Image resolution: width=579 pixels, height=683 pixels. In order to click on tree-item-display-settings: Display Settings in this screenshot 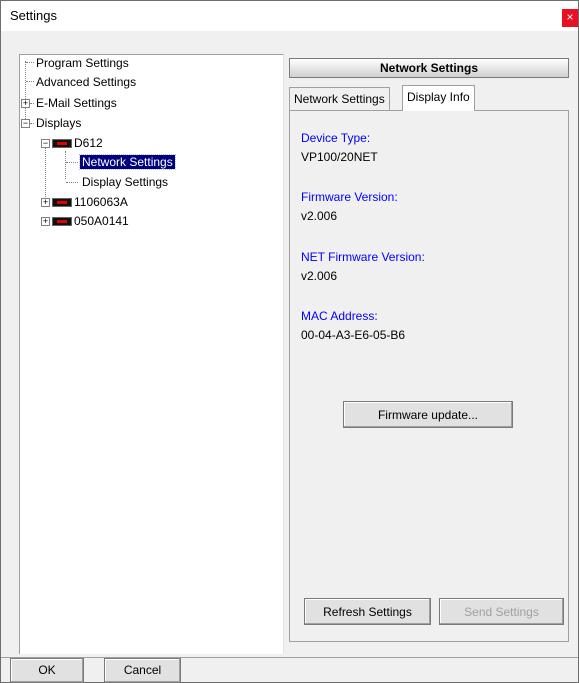, I will do `click(125, 182)`.